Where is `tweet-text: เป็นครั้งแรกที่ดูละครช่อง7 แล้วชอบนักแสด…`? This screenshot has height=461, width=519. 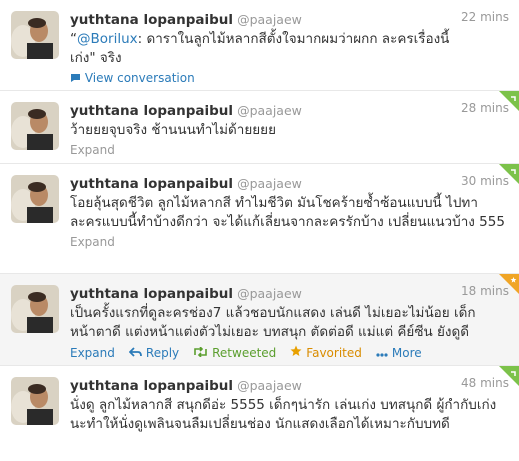
tweet-text: เป็นครั้งแรกที่ดูละครช่อง7 แล้วชอบนักแสด… is located at coordinates (273, 322).